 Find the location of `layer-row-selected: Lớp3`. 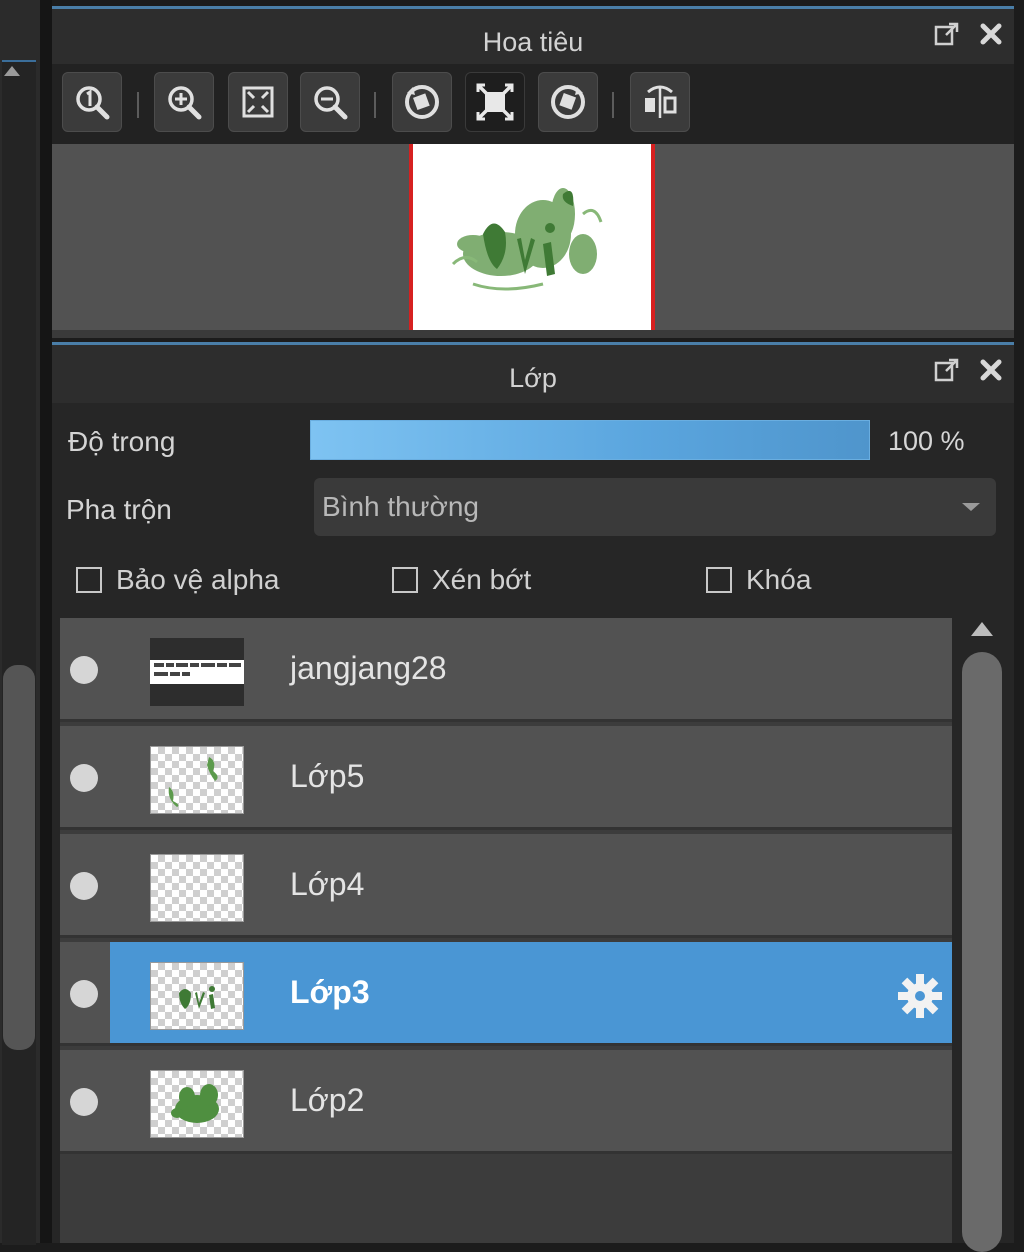

layer-row-selected: Lớp3 is located at coordinates (506, 994).